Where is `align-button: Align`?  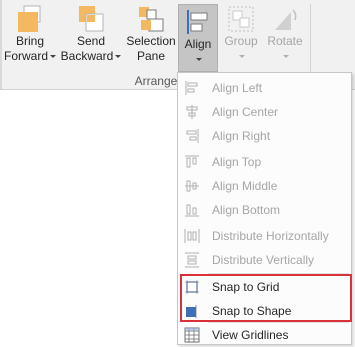 align-button: Align is located at coordinates (198, 38).